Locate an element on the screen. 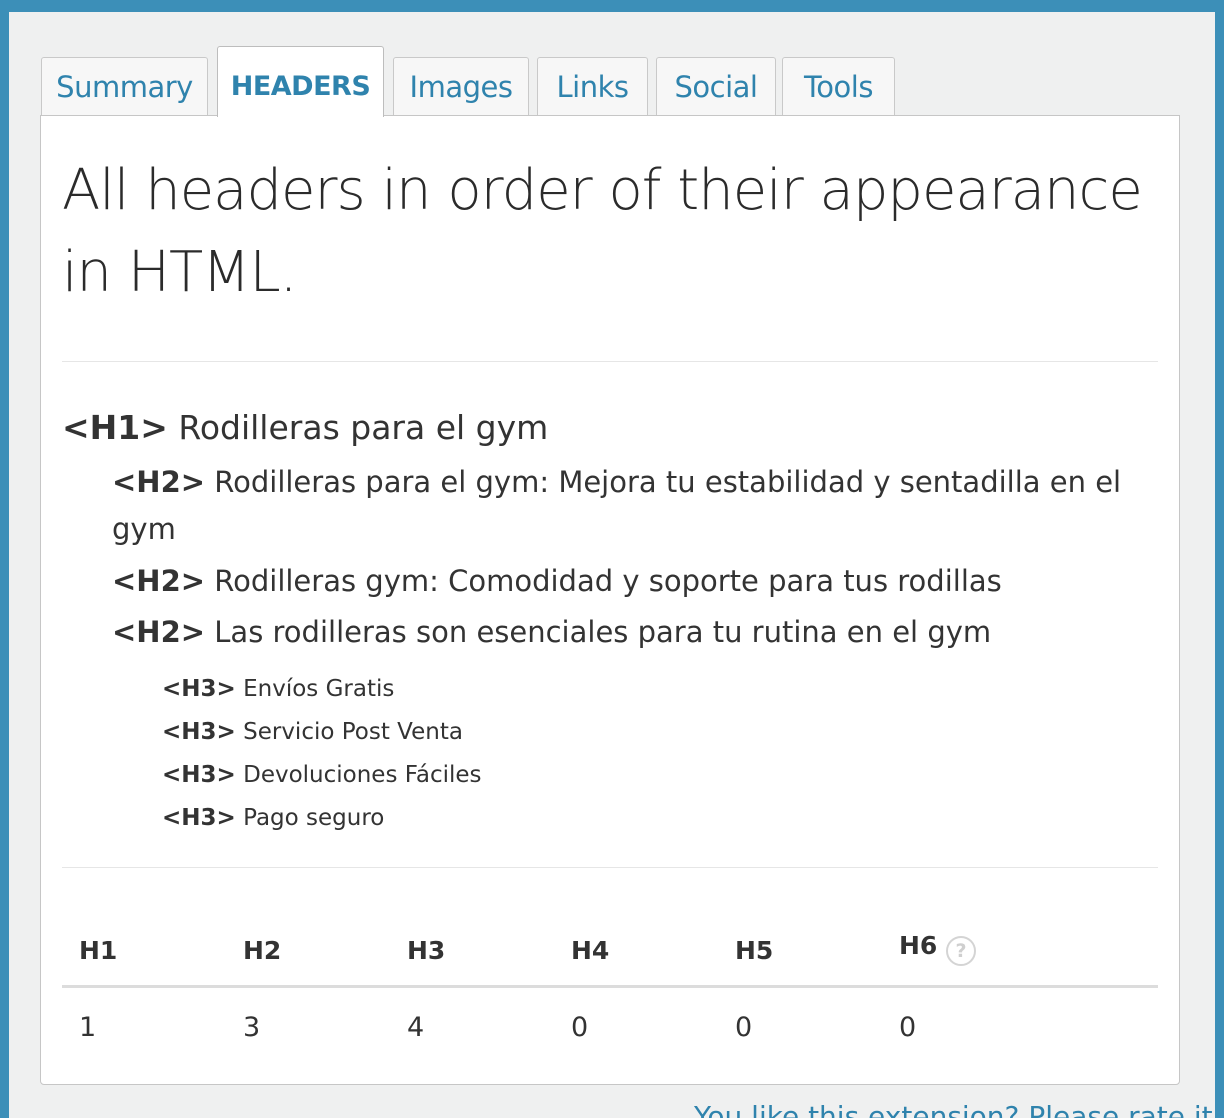 This screenshot has height=1118, width=1224. header-text: Pago seguro is located at coordinates (314, 818).